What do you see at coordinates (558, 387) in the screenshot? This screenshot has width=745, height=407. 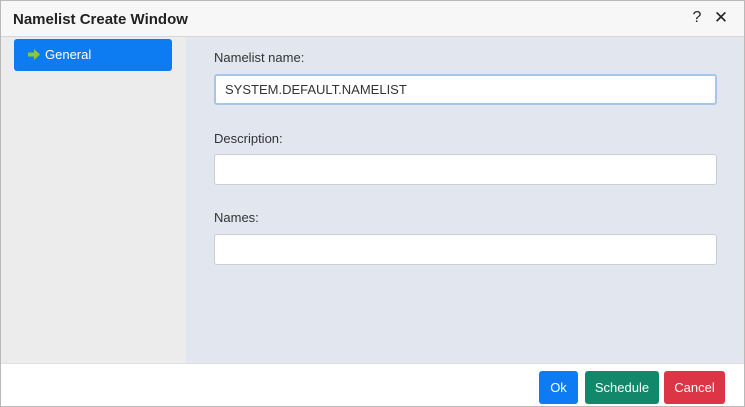 I see `ok-button: Ok` at bounding box center [558, 387].